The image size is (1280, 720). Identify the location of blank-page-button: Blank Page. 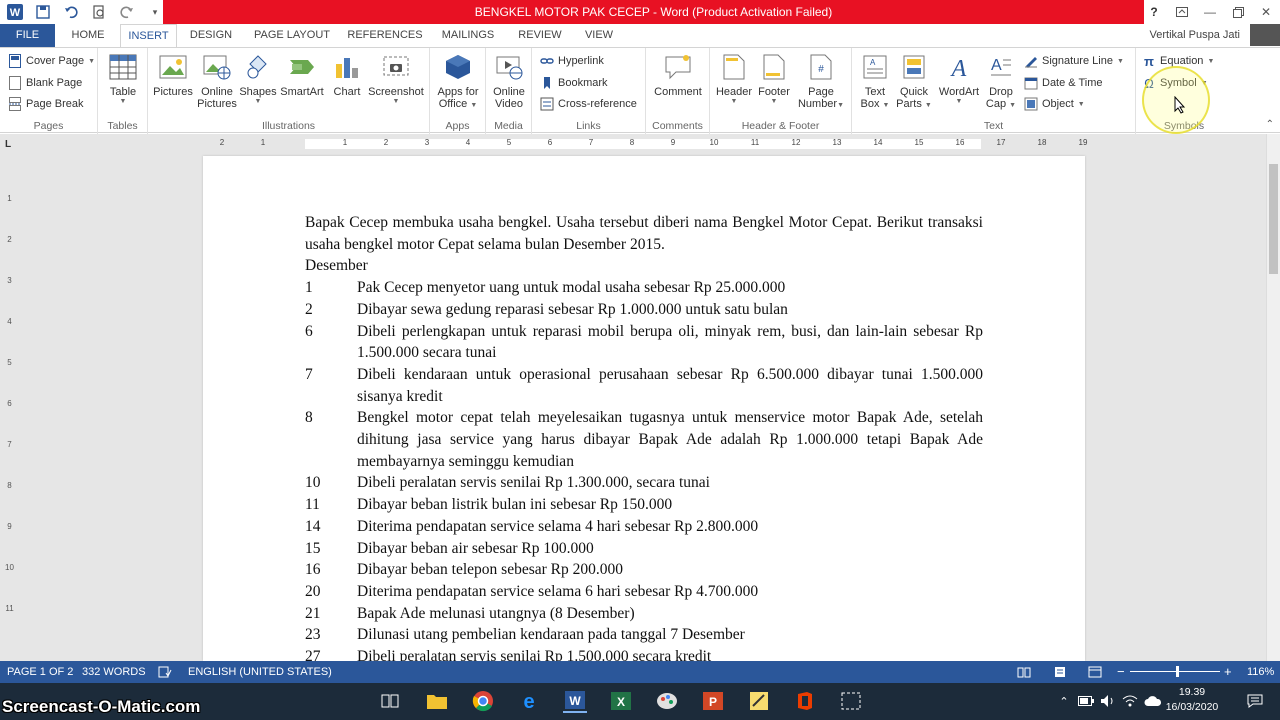
(45, 83).